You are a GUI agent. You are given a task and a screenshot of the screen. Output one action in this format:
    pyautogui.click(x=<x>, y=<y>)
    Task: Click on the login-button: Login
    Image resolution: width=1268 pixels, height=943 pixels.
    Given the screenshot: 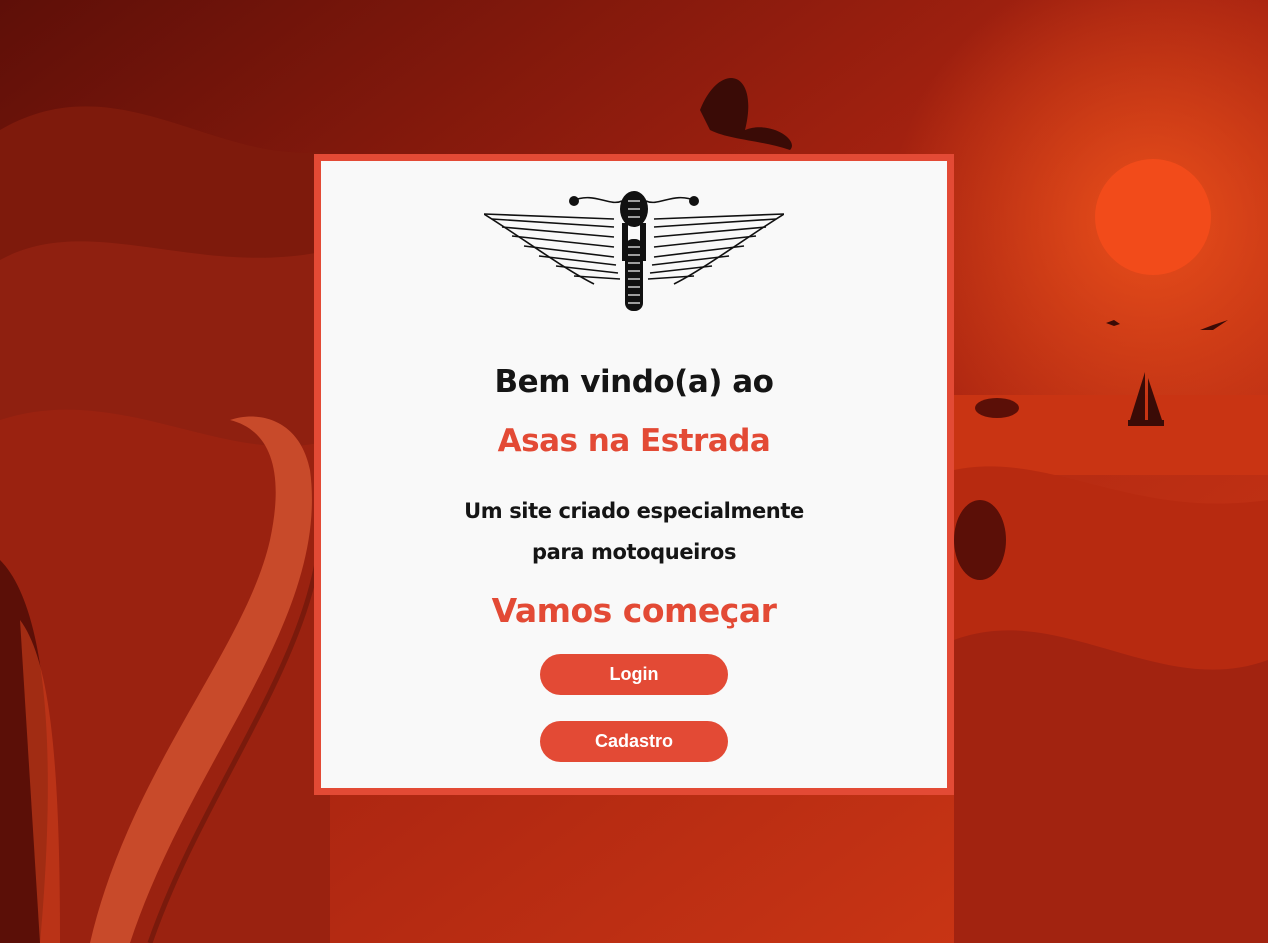 What is the action you would take?
    pyautogui.click(x=634, y=674)
    